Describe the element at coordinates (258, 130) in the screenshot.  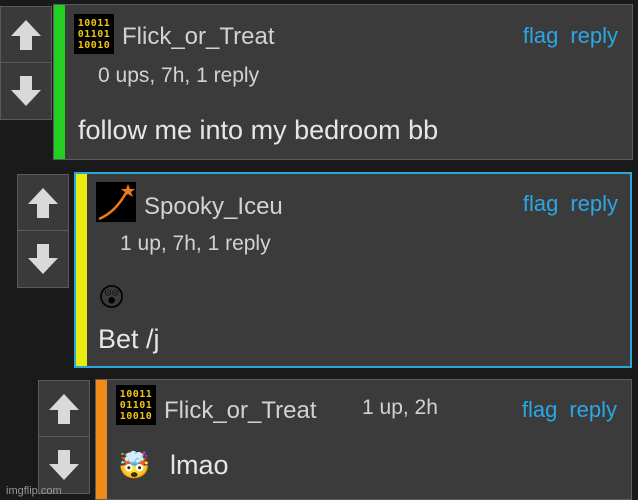
I see `comment-text: follow me into my bedroom bb` at that location.